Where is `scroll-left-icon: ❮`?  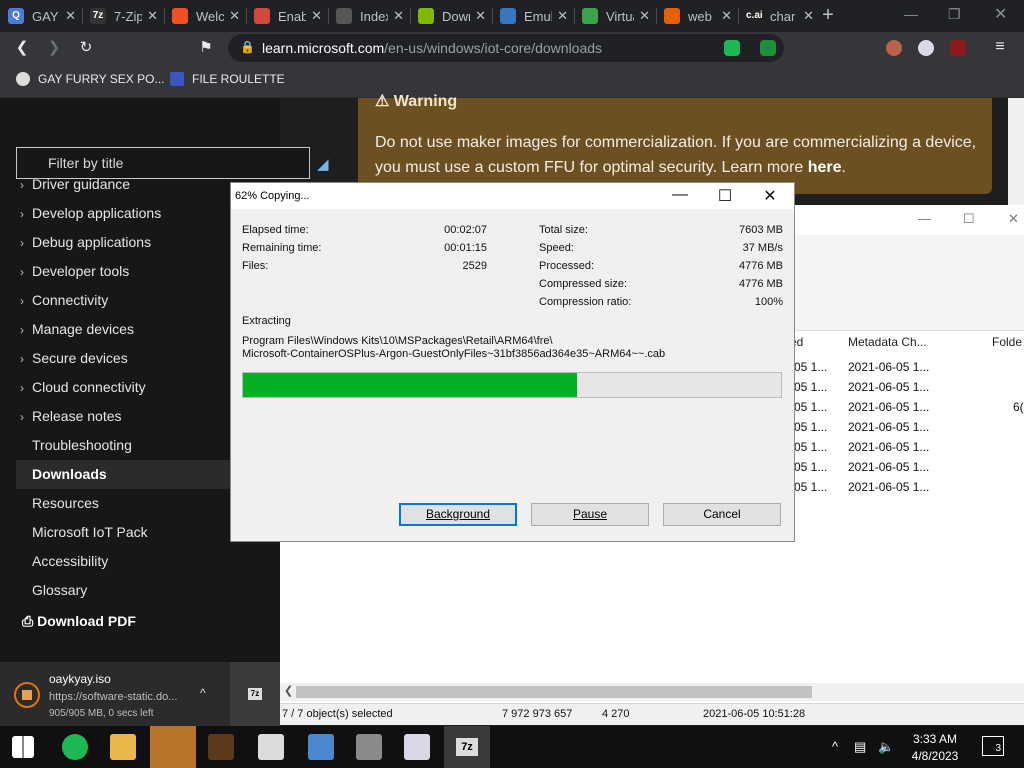 scroll-left-icon: ❮ is located at coordinates (288, 690).